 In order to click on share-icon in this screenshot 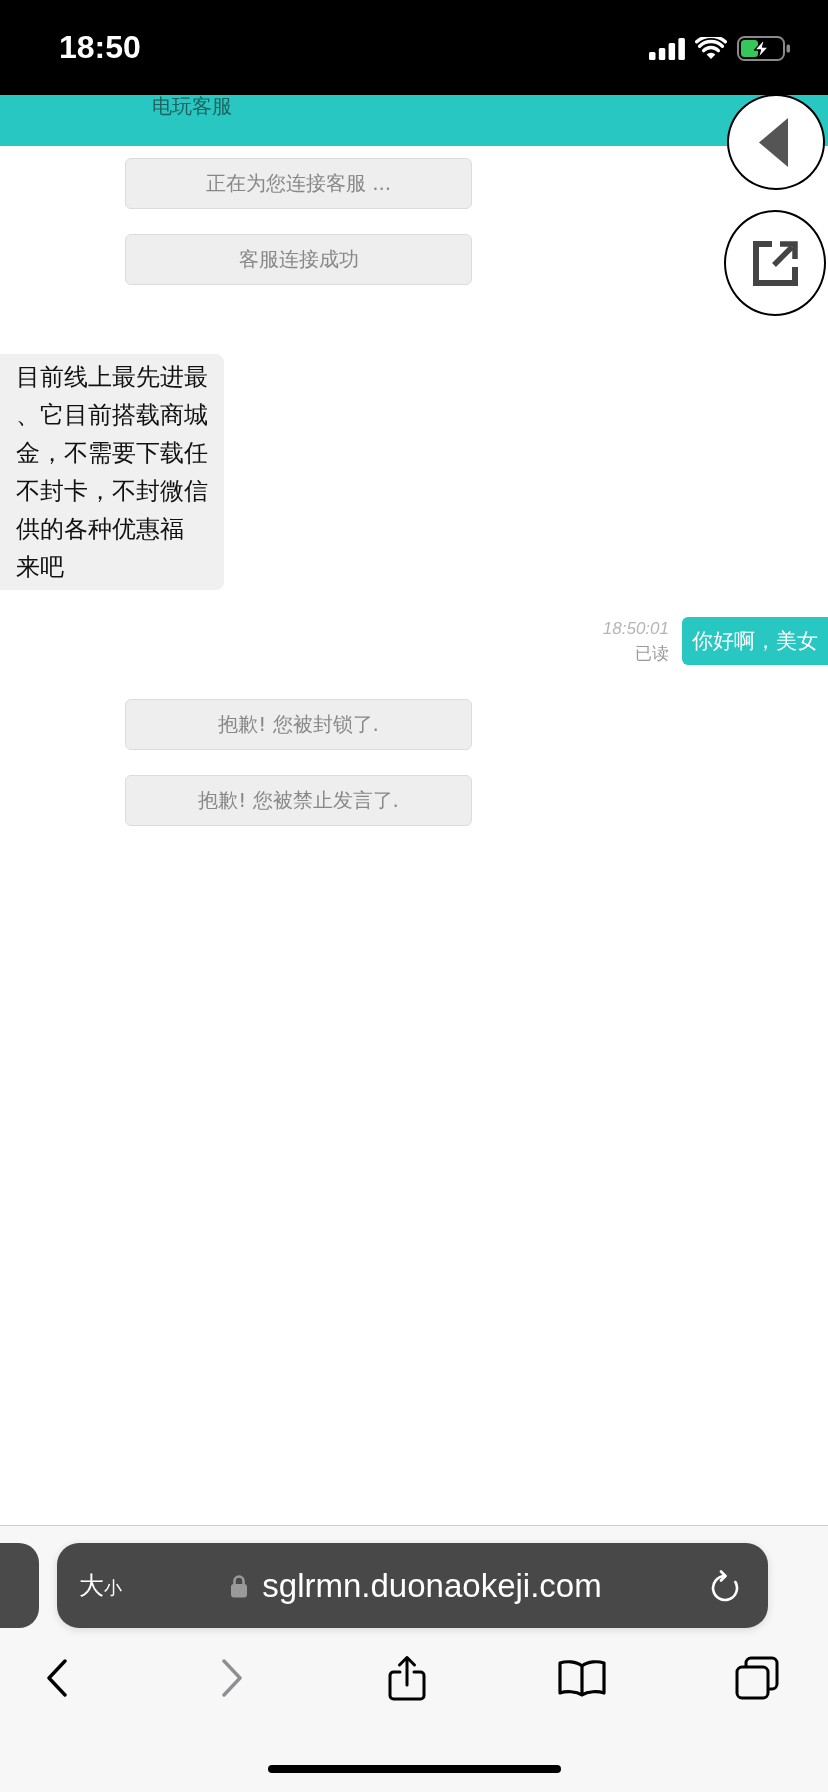, I will do `click(407, 1678)`.